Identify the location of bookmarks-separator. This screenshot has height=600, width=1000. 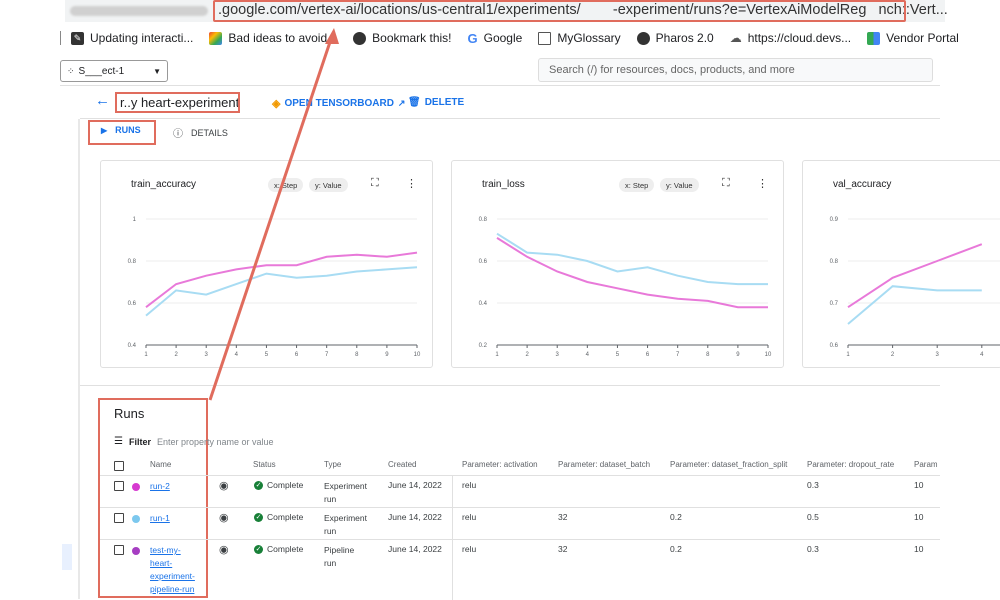
(60, 38).